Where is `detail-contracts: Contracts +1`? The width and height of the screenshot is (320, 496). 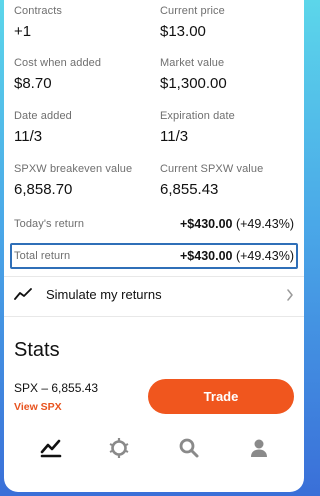 detail-contracts: Contracts +1 is located at coordinates (84, 22).